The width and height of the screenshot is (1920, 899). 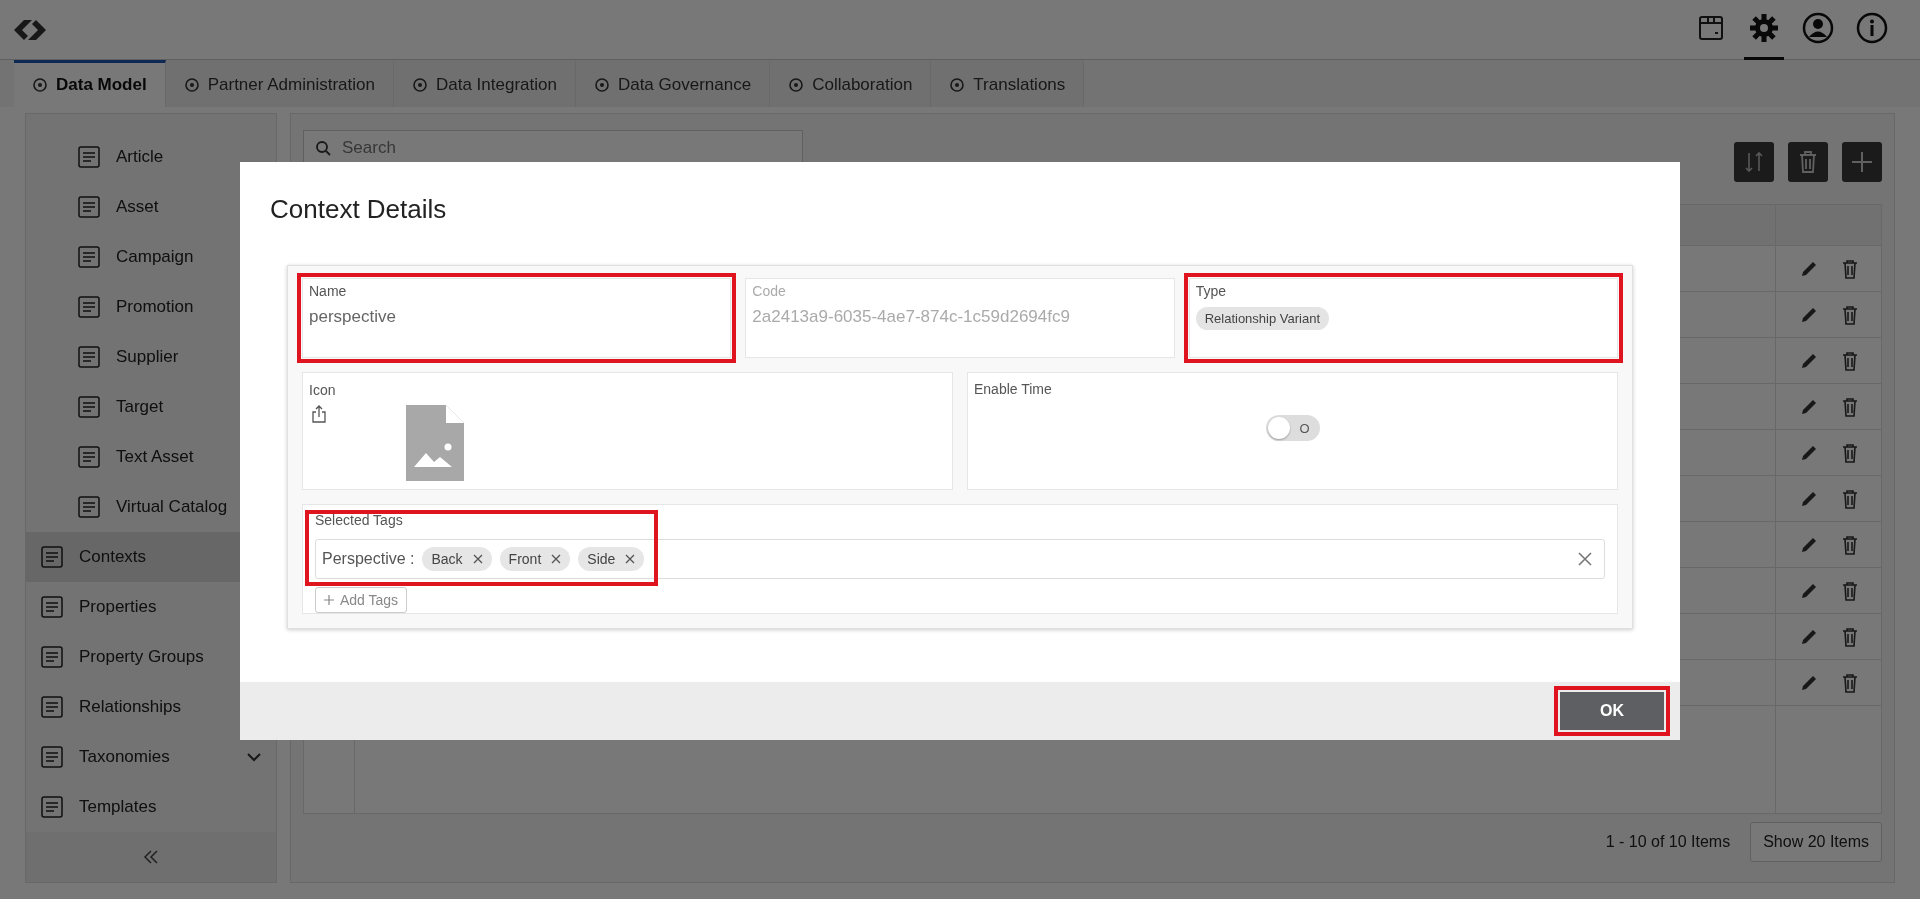 I want to click on sidebar-item: Supplier, so click(x=151, y=357).